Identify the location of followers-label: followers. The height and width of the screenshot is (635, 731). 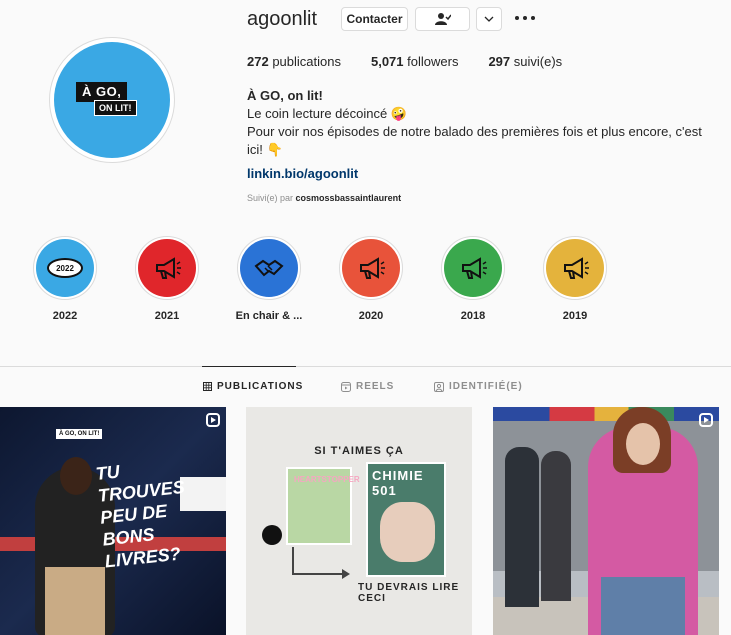
(433, 61).